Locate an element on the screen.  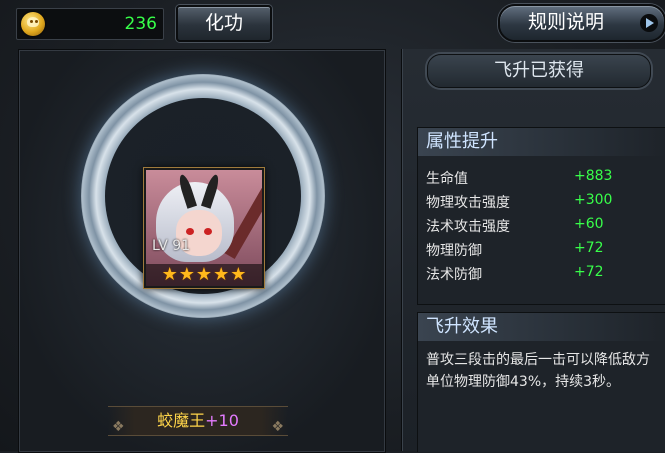
ascension-banner: 飞升已获得 is located at coordinates (539, 71).